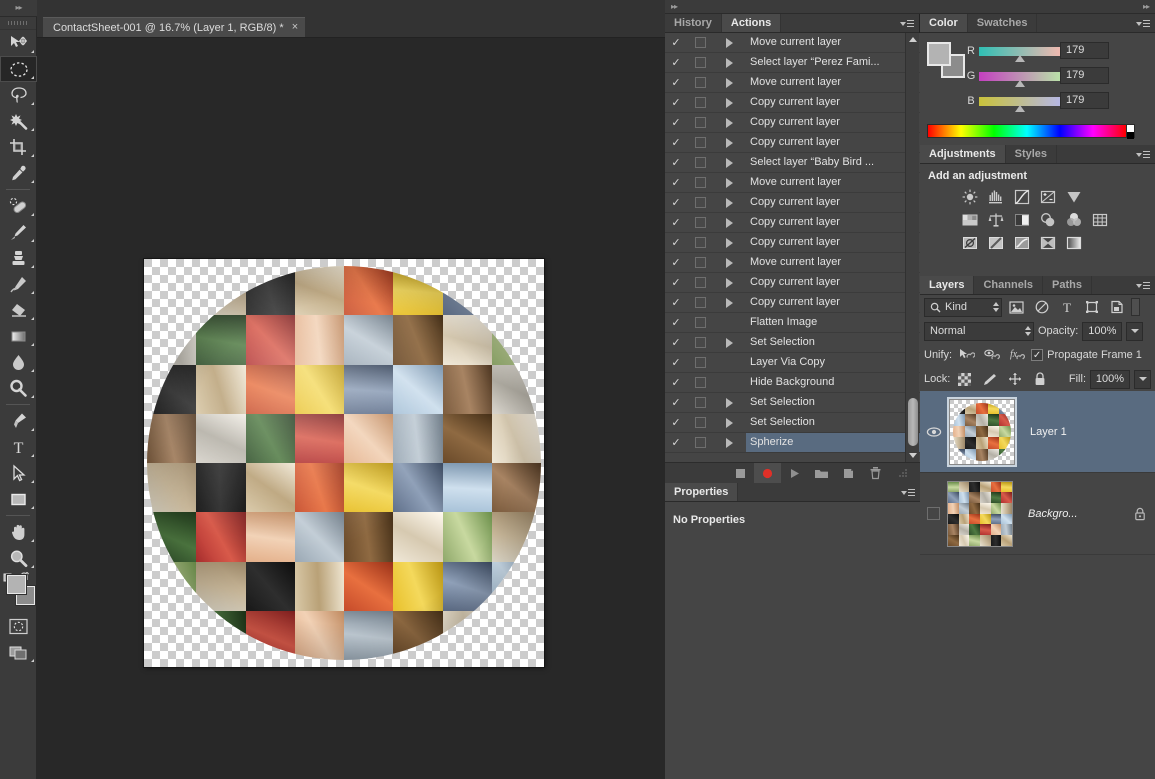 The image size is (1155, 779). What do you see at coordinates (18, 23) in the screenshot?
I see `toolbar-drag-handle` at bounding box center [18, 23].